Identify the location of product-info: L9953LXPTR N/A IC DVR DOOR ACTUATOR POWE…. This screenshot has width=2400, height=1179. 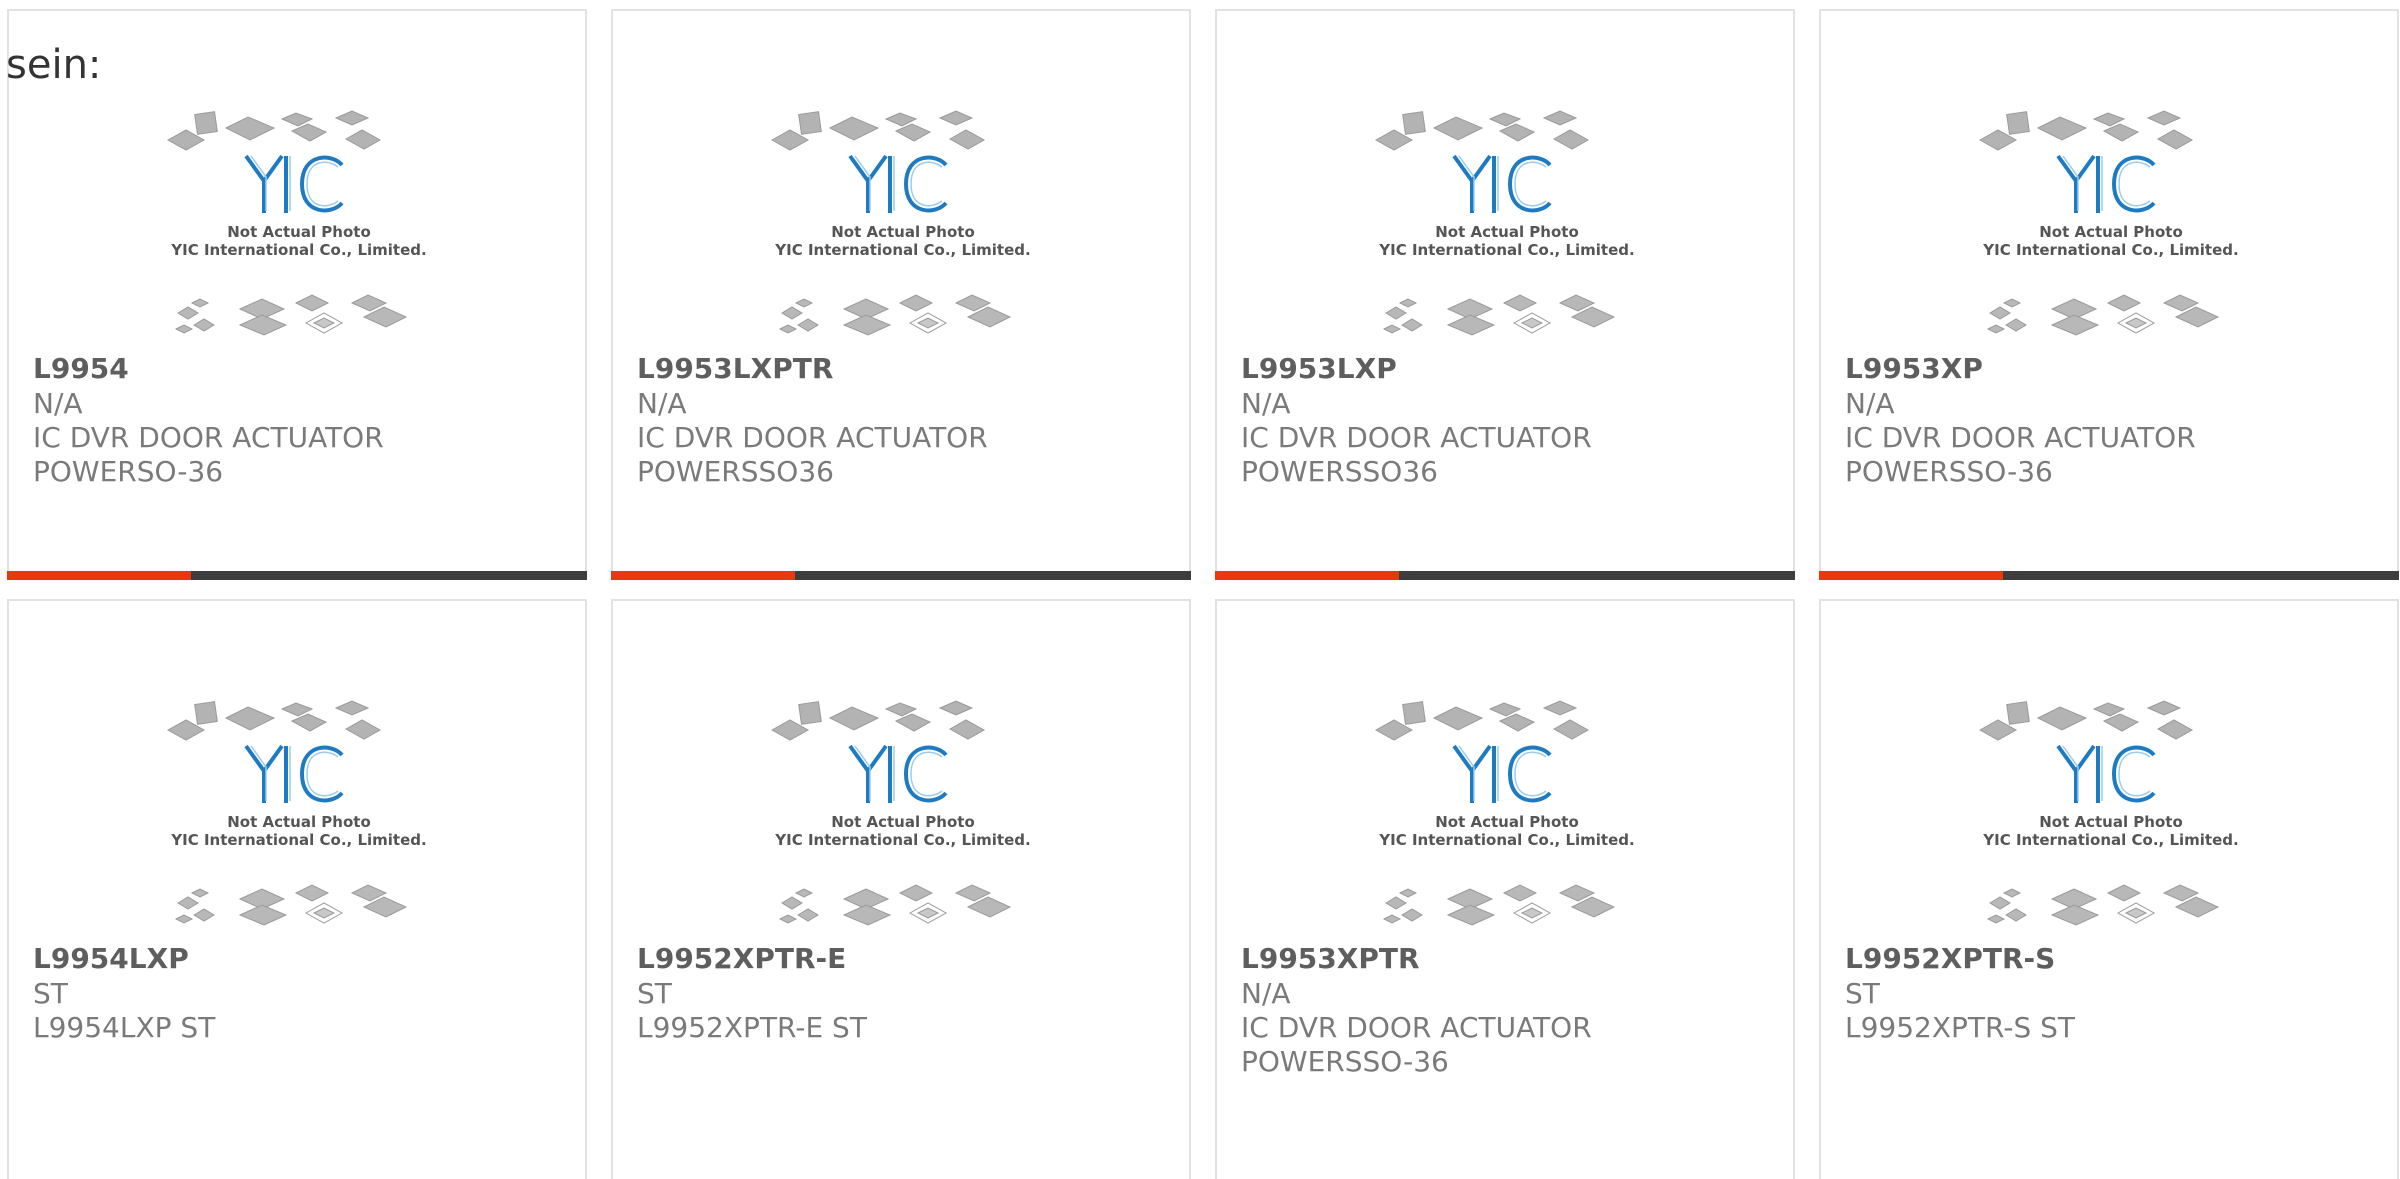
(908, 420).